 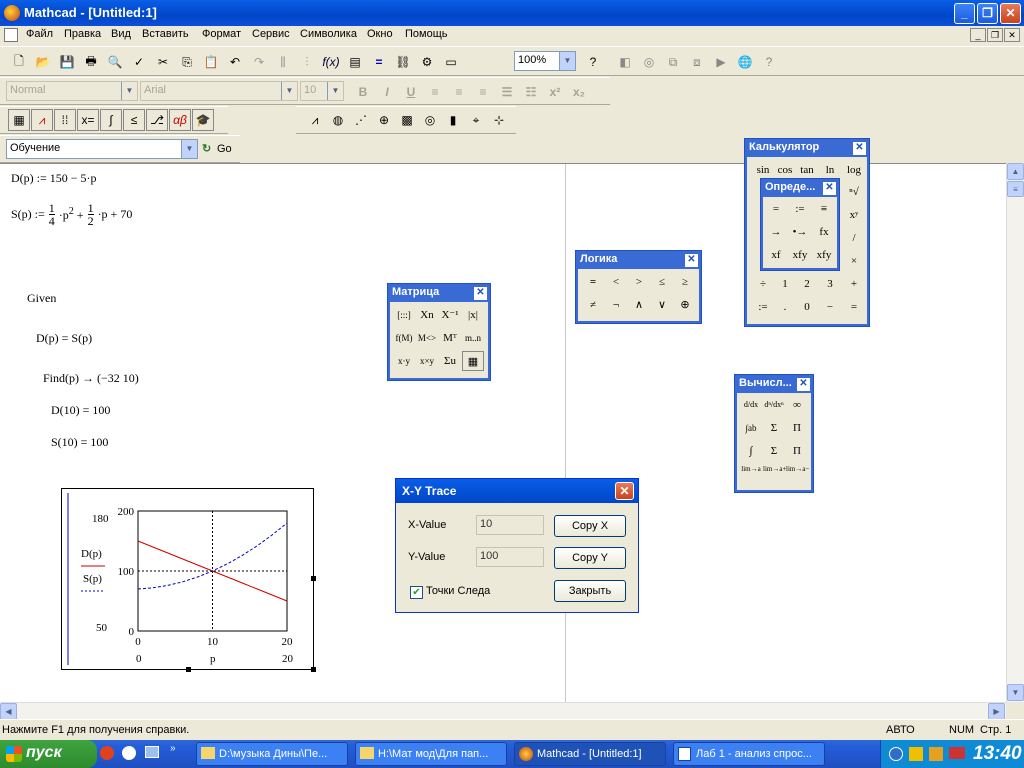 What do you see at coordinates (355, 62) in the screenshot?
I see `insert-unit-icon: ▤` at bounding box center [355, 62].